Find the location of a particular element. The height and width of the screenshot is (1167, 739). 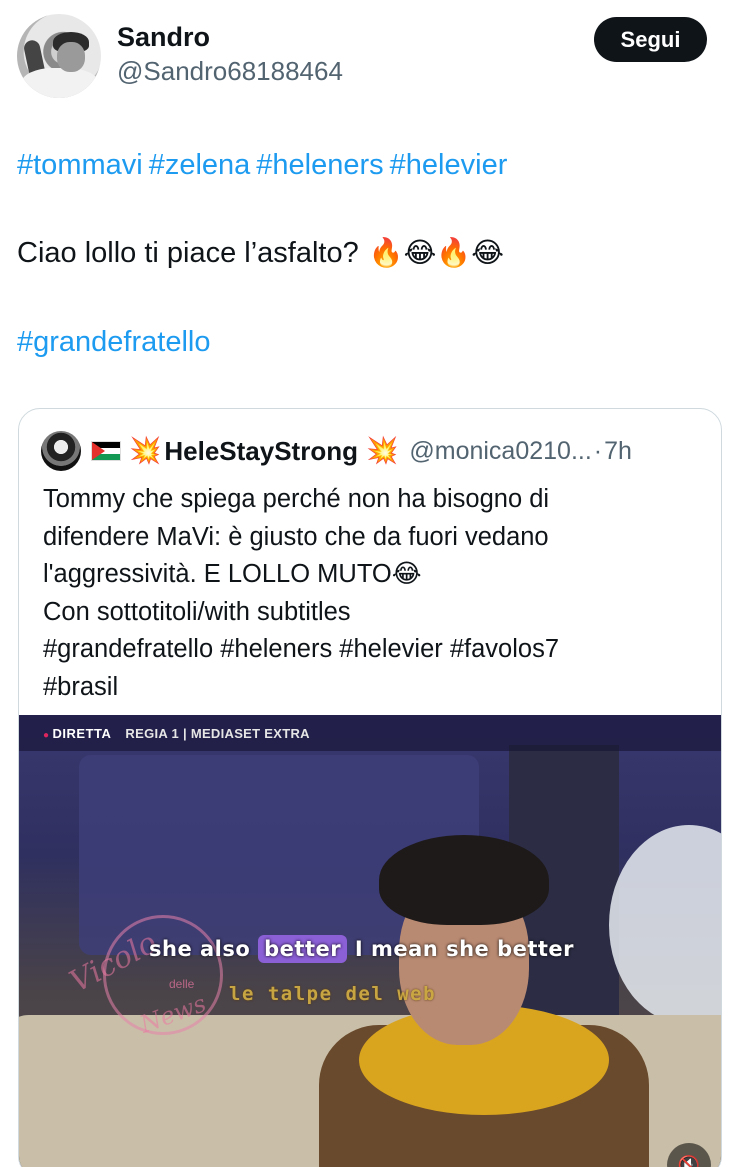

hashtag-link: #grandefratello is located at coordinates (113, 342).